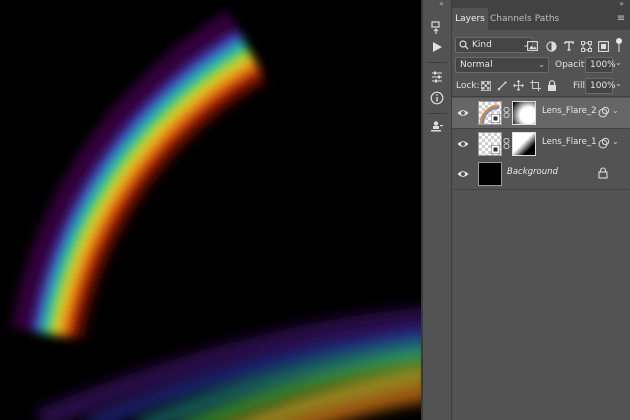 The width and height of the screenshot is (630, 420). Describe the element at coordinates (621, 4) in the screenshot. I see `expand-arrows-icon: »` at that location.